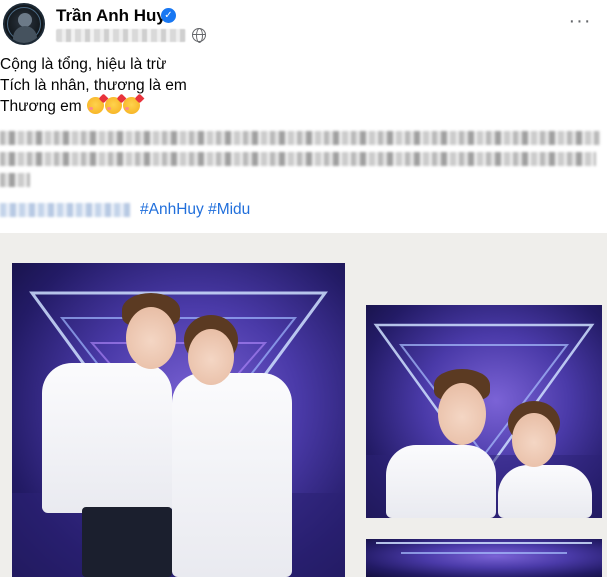 The width and height of the screenshot is (607, 577). What do you see at coordinates (111, 16) in the screenshot?
I see `author-name: Trần Anh Huy` at bounding box center [111, 16].